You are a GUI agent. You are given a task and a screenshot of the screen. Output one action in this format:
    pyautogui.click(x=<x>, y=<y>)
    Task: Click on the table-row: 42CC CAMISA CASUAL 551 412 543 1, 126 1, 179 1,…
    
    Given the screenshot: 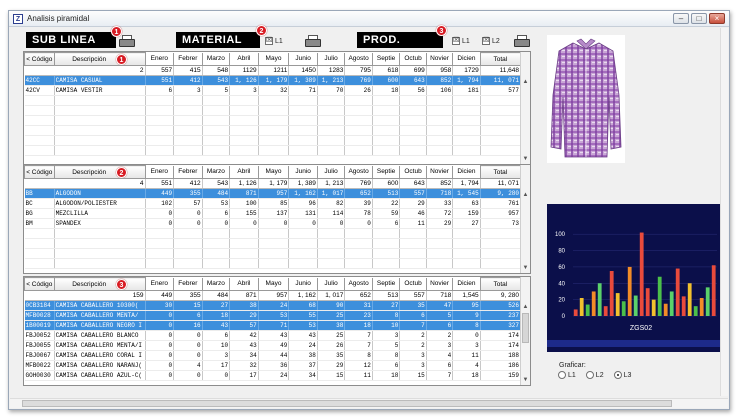 What is the action you would take?
    pyautogui.click(x=273, y=80)
    